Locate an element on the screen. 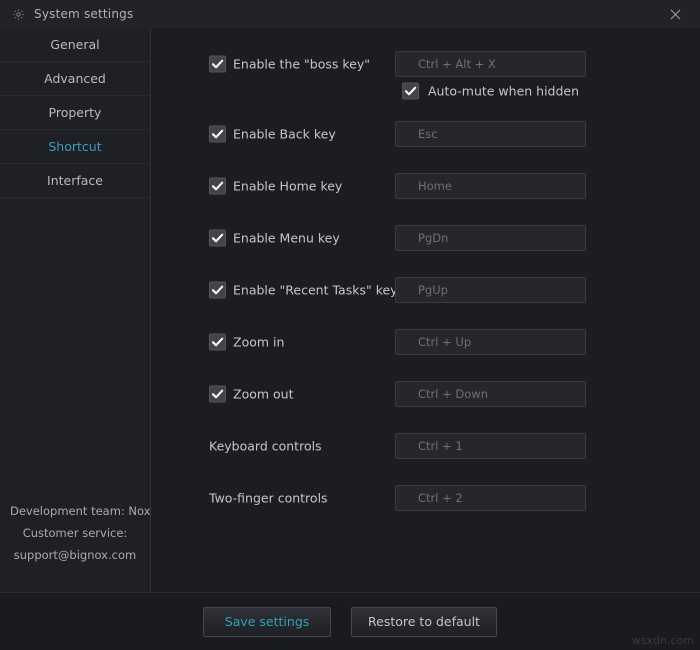 This screenshot has height=650, width=700. setting-row-zoom-in: Zoom in Ctrl + Up is located at coordinates (425, 342).